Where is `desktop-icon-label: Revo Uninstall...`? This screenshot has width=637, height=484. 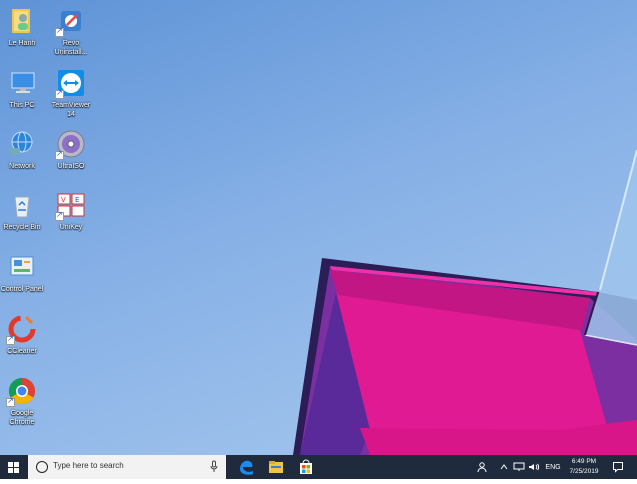
desktop-icon-label: Revo Uninstall... is located at coordinates (71, 48).